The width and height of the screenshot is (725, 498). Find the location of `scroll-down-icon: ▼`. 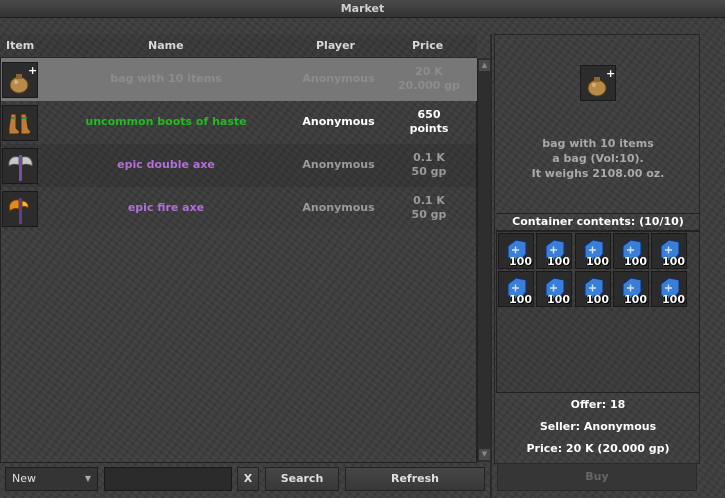

scroll-down-icon: ▼ is located at coordinates (484, 454).